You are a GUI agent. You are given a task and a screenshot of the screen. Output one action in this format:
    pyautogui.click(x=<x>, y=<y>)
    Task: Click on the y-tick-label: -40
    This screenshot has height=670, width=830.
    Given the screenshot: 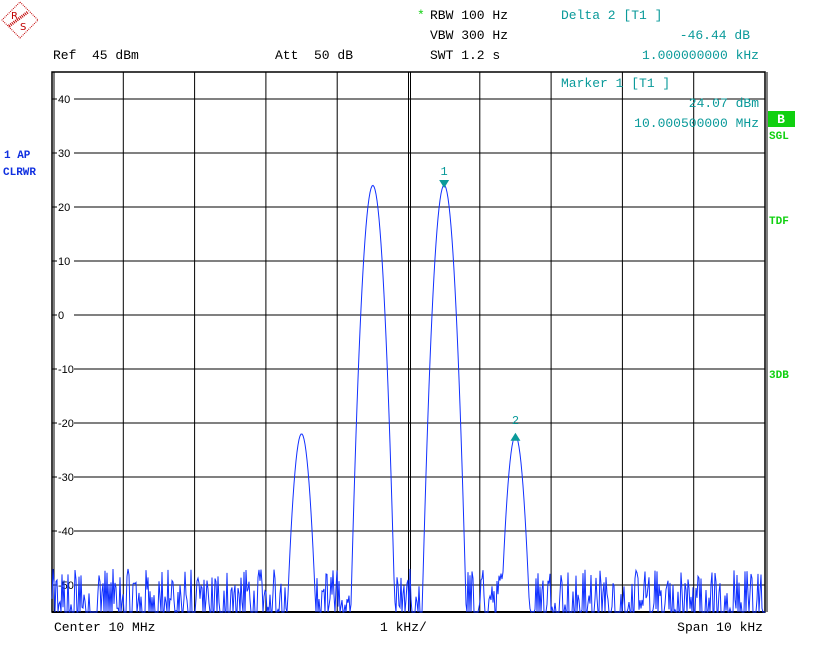 What is the action you would take?
    pyautogui.click(x=66, y=532)
    